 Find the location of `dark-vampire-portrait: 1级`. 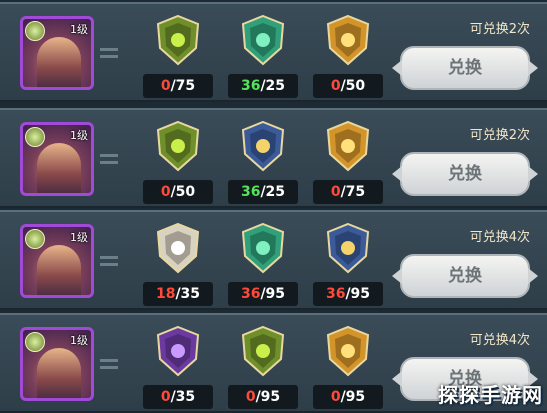

dark-vampire-portrait: 1级 is located at coordinates (57, 364).